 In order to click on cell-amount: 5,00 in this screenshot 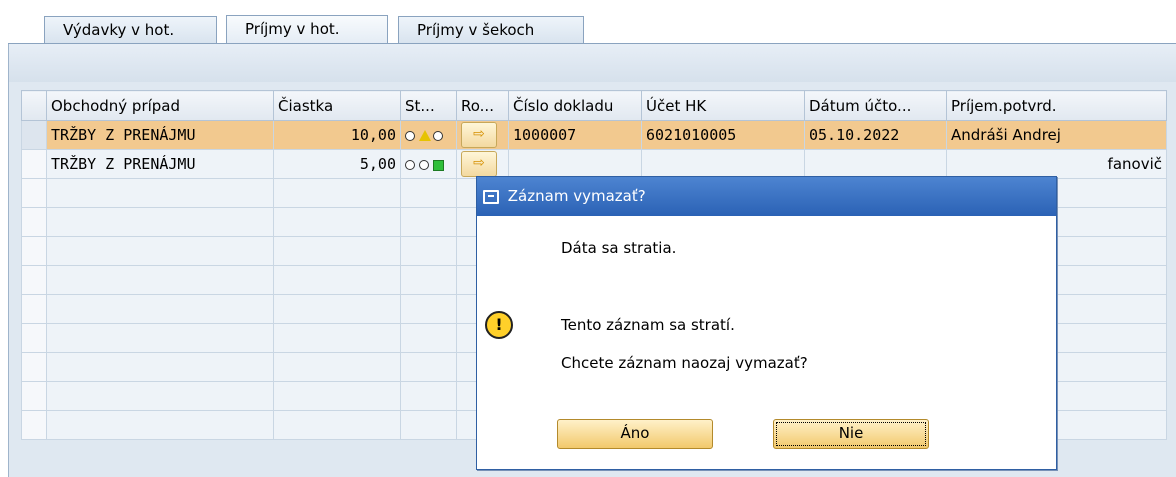, I will do `click(337, 164)`.